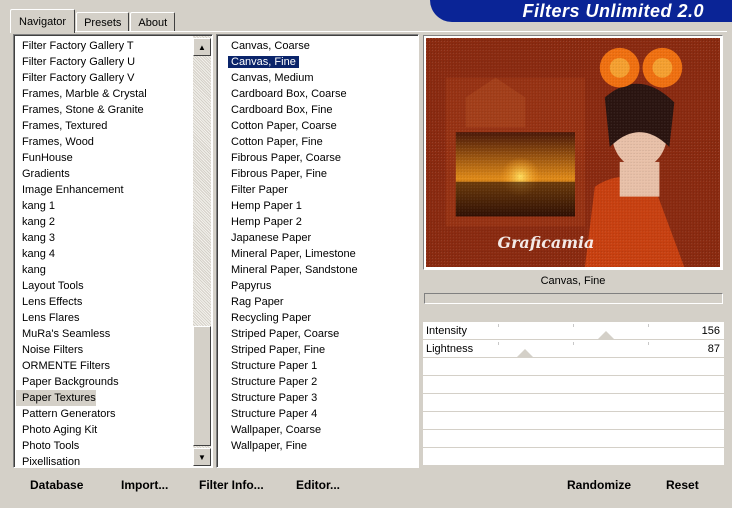 Image resolution: width=732 pixels, height=508 pixels. What do you see at coordinates (104, 382) in the screenshot?
I see `category-item: Paper Backgrounds` at bounding box center [104, 382].